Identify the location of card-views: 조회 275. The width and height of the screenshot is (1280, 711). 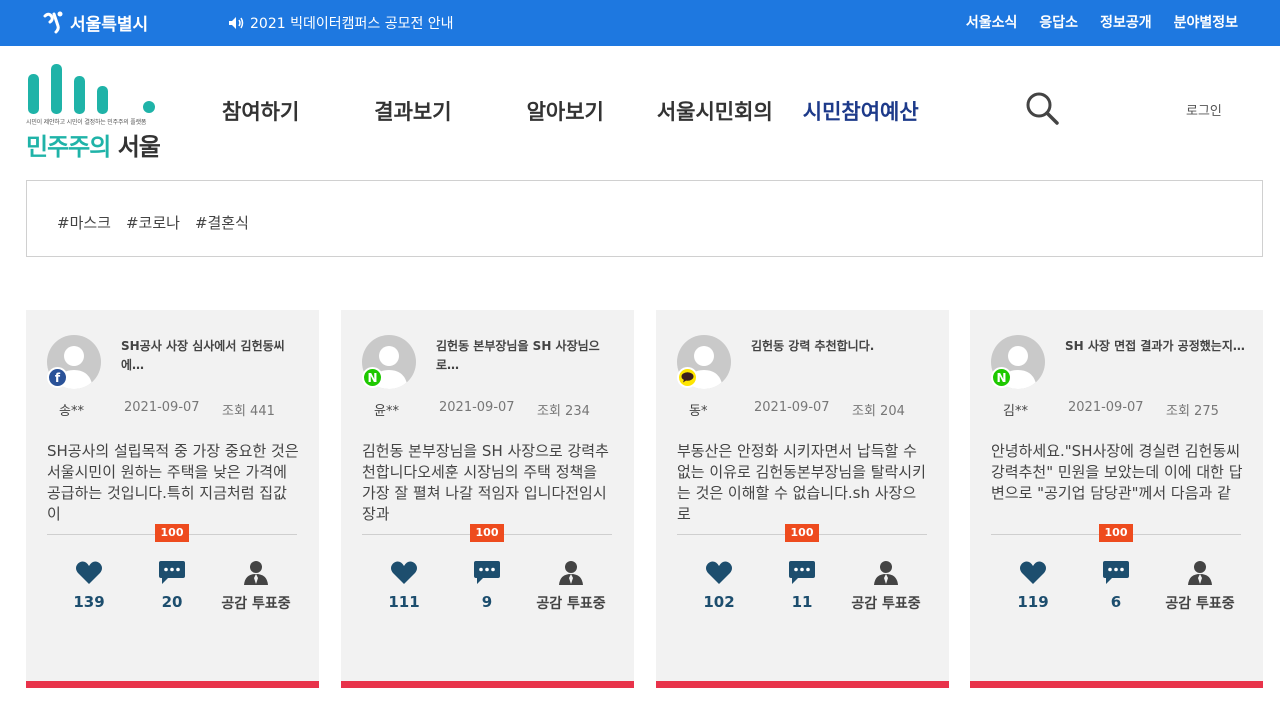
(1192, 411).